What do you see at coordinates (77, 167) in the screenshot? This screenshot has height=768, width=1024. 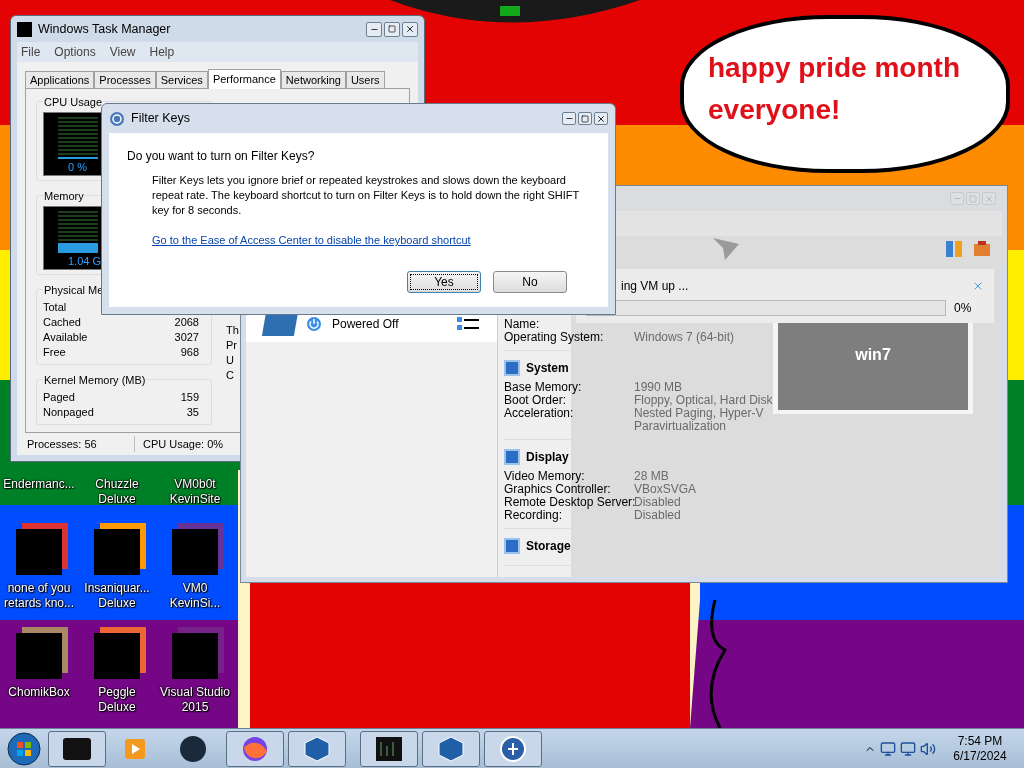 I see `meter-reading: 0 %` at bounding box center [77, 167].